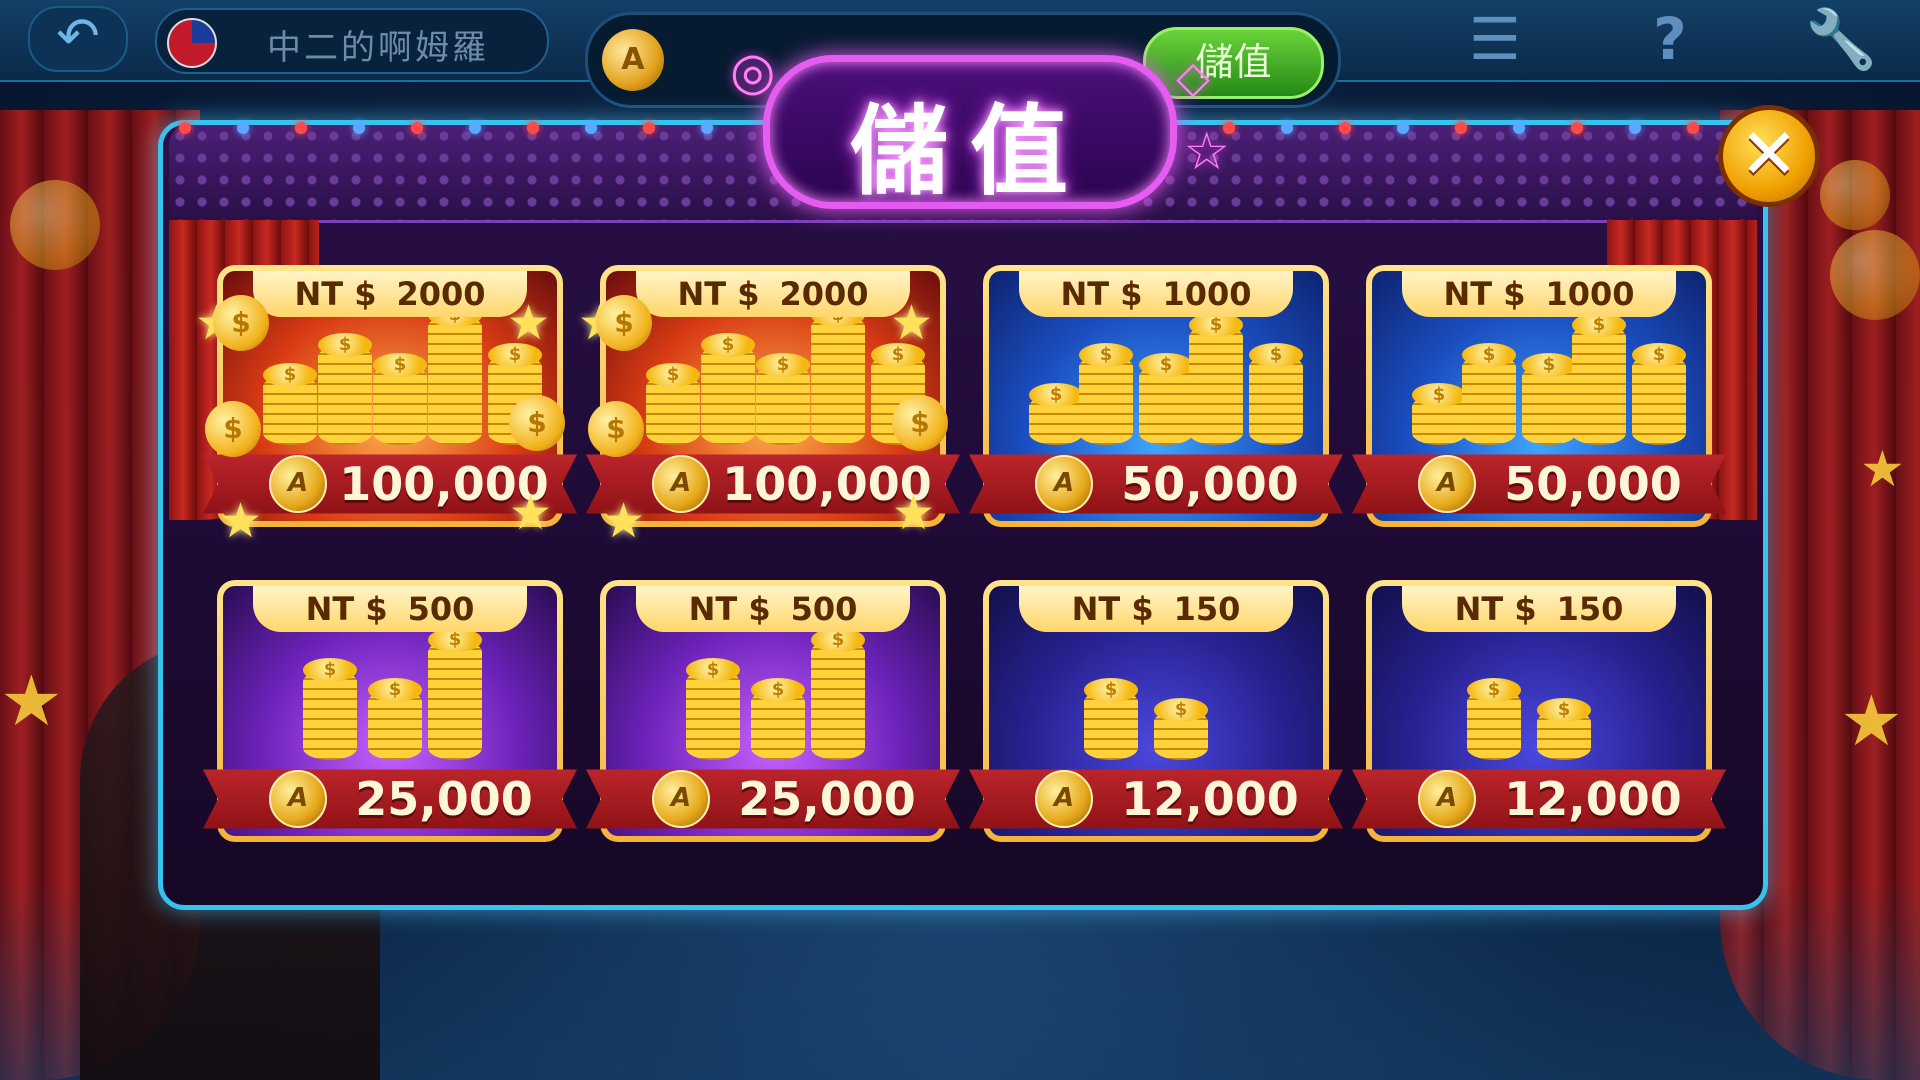 The width and height of the screenshot is (1920, 1080). I want to click on coin-amount: 50,000, so click(1593, 484).